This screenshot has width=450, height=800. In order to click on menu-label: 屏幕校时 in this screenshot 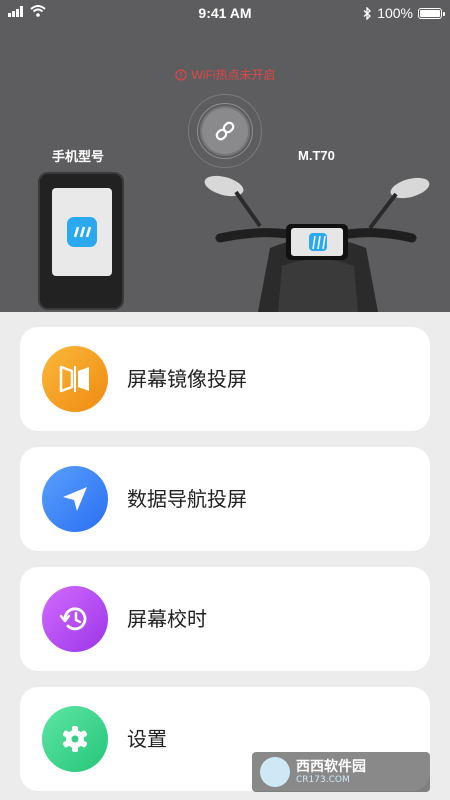, I will do `click(167, 619)`.